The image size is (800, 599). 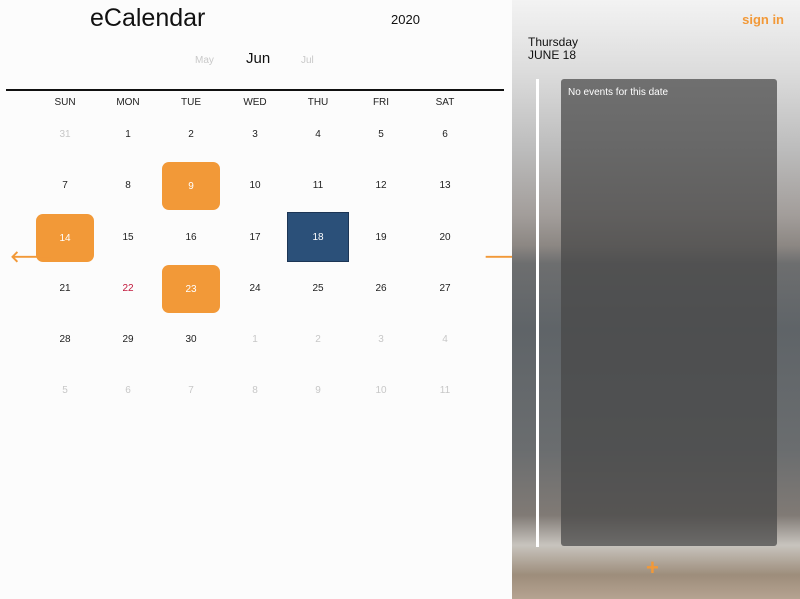 What do you see at coordinates (258, 58) in the screenshot?
I see `current-month-label: Jun` at bounding box center [258, 58].